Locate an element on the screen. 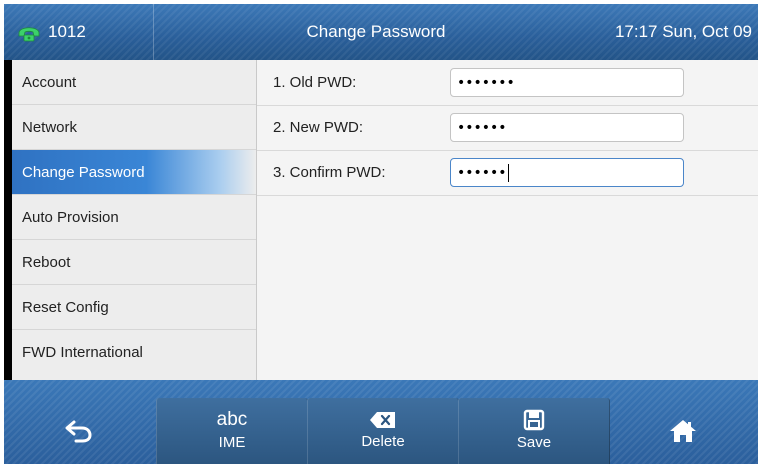  account-number: 1012 is located at coordinates (67, 31).